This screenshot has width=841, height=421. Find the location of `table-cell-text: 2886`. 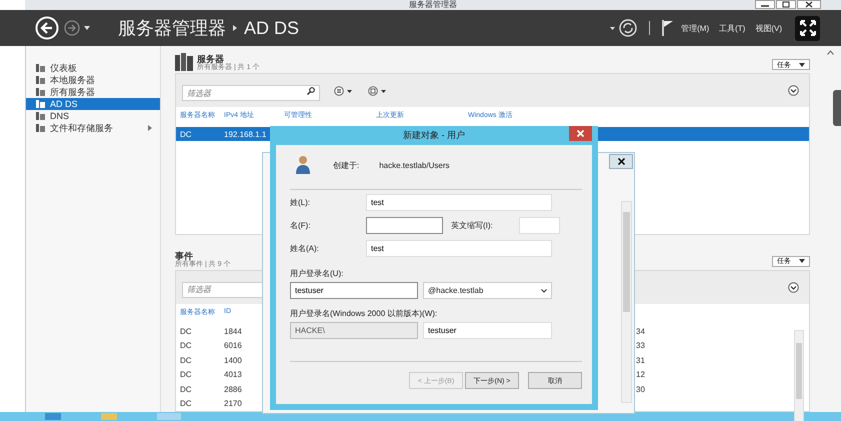

table-cell-text: 2886 is located at coordinates (233, 389).